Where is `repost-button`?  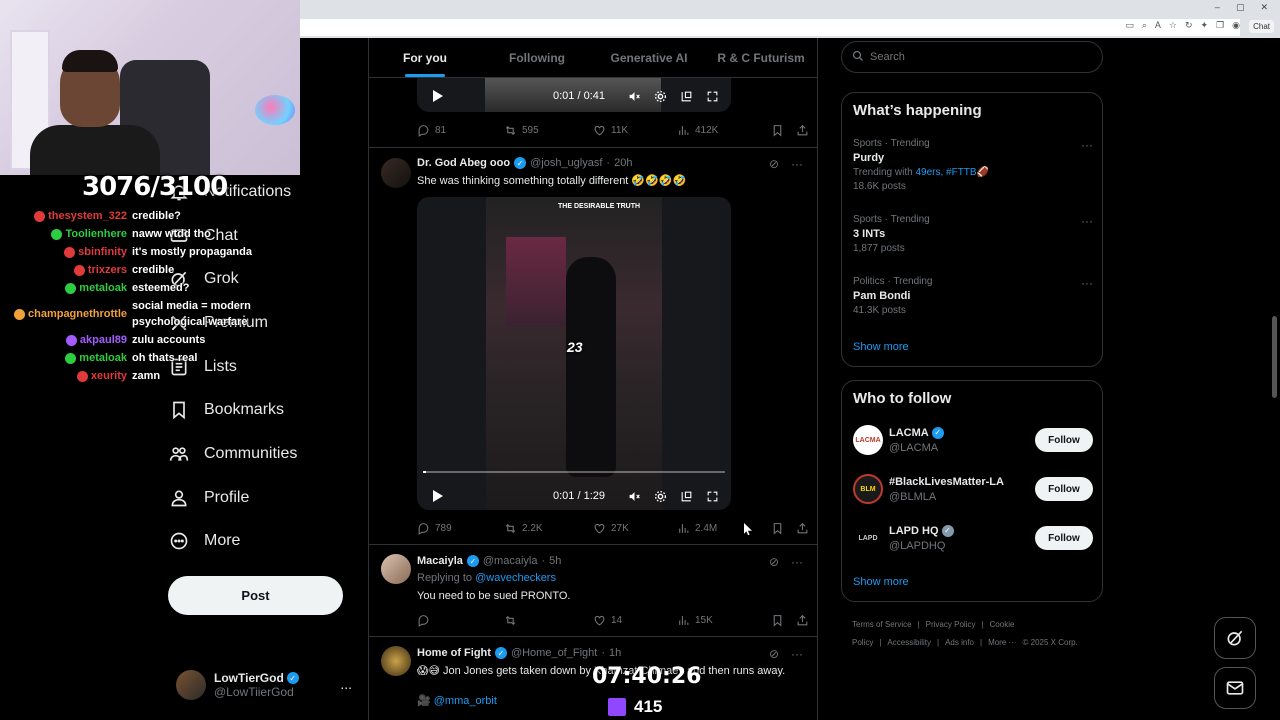 repost-button is located at coordinates (548, 620).